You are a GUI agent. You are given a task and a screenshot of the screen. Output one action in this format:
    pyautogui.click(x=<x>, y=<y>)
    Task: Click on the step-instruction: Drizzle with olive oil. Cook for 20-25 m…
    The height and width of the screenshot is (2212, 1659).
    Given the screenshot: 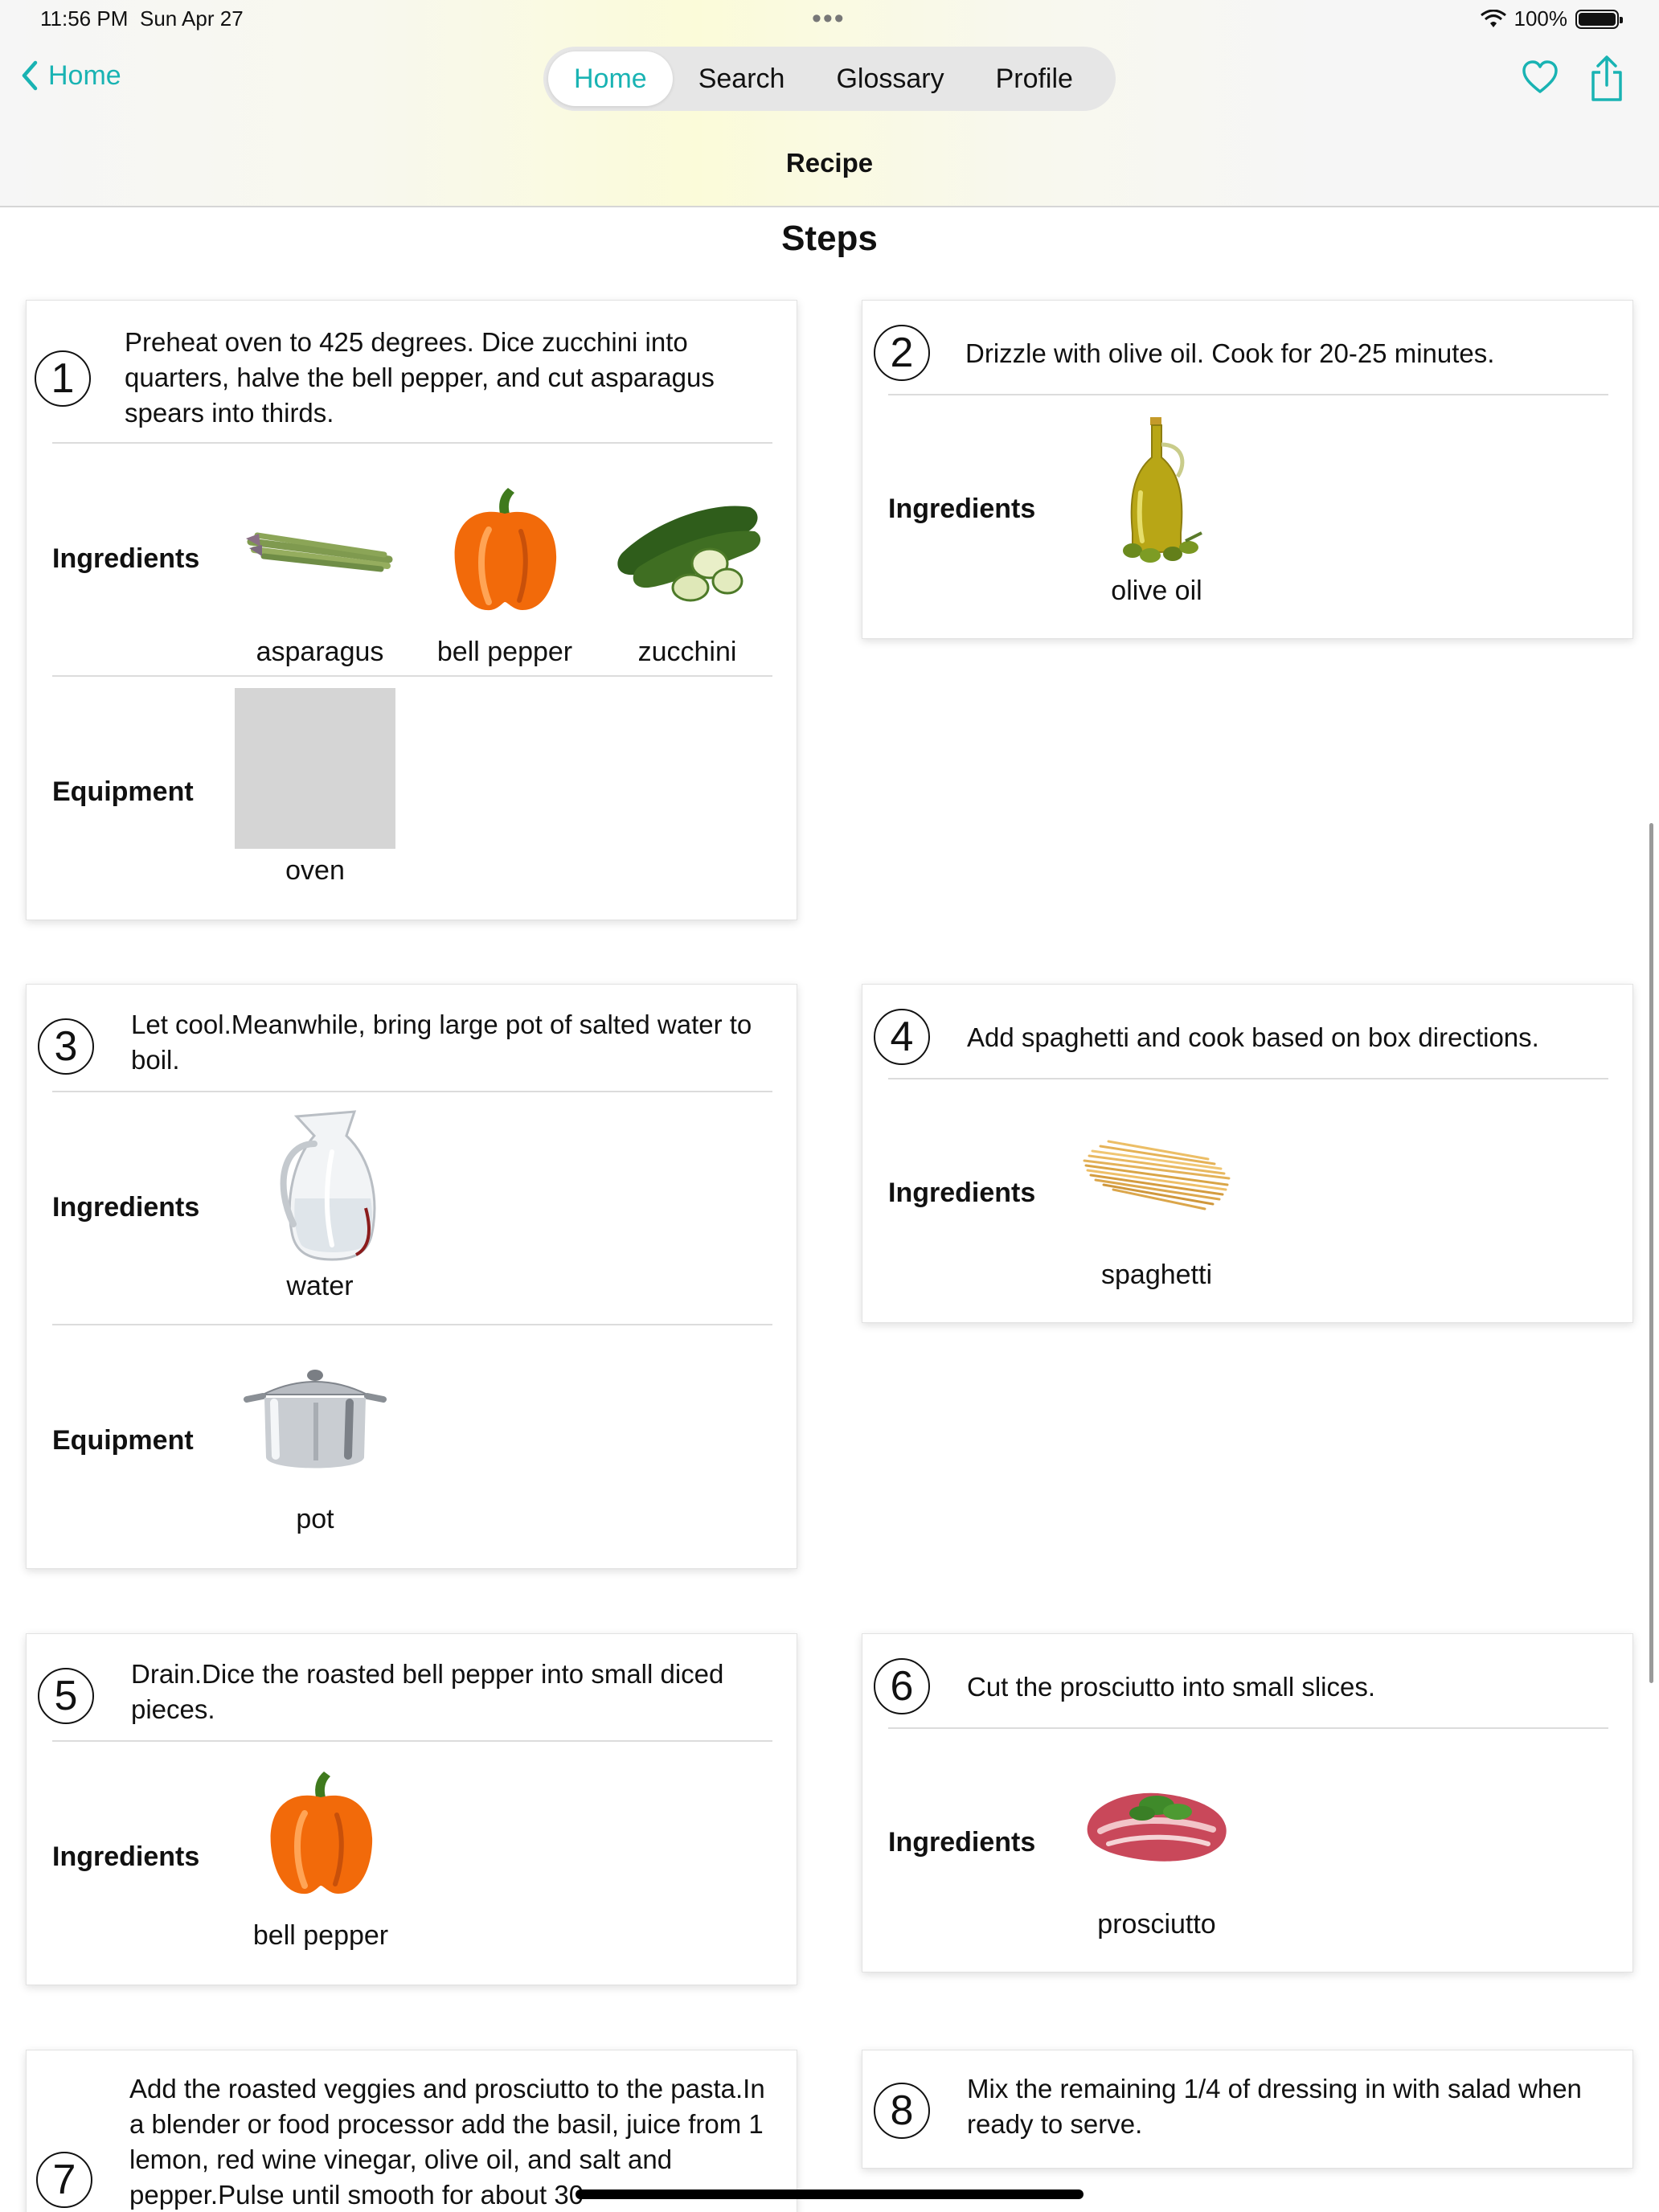 What is the action you would take?
    pyautogui.click(x=1230, y=353)
    